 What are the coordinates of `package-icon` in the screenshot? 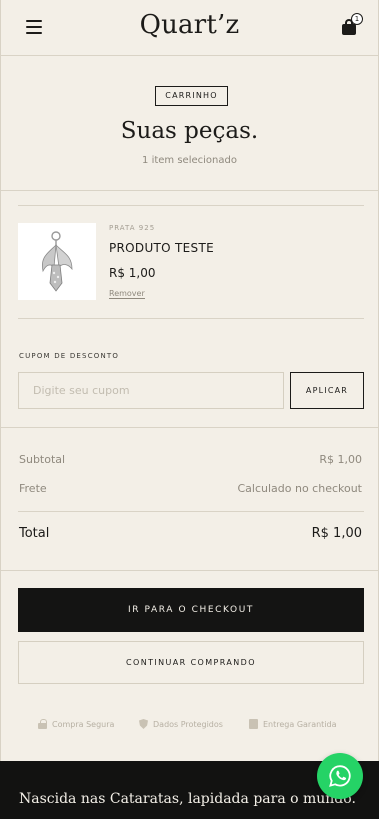 It's located at (253, 724).